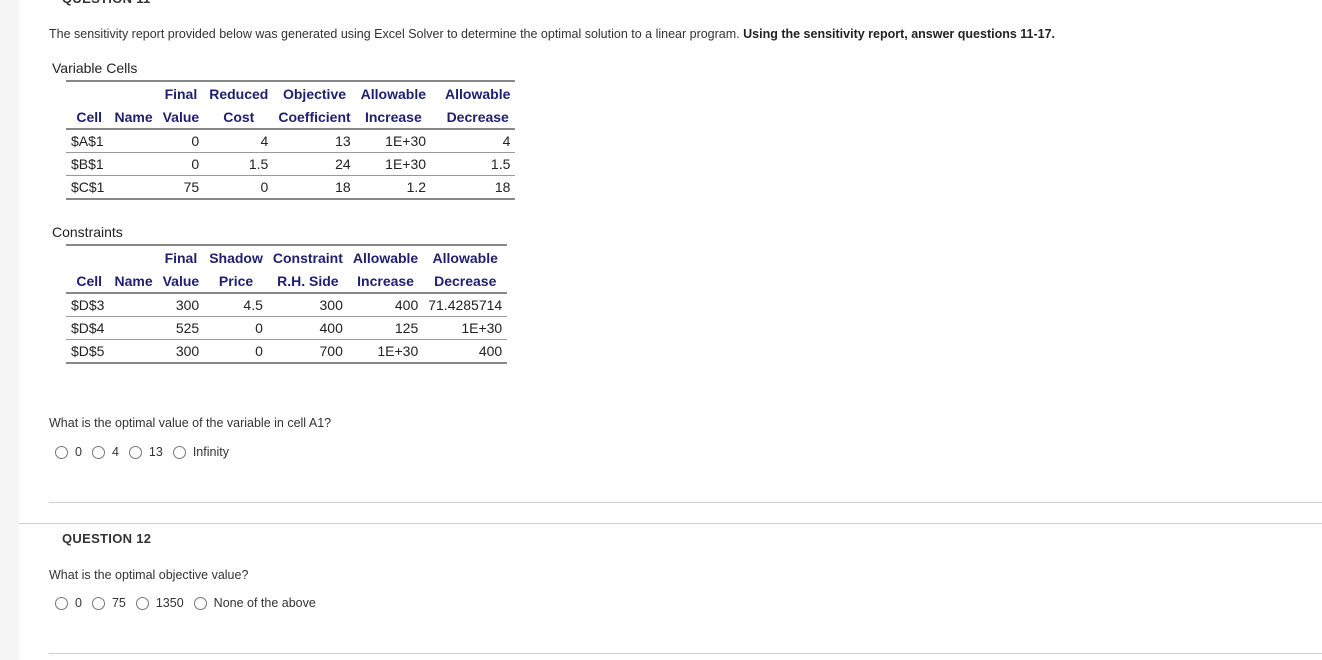 The image size is (1322, 660). I want to click on option-13: 13, so click(145, 452).